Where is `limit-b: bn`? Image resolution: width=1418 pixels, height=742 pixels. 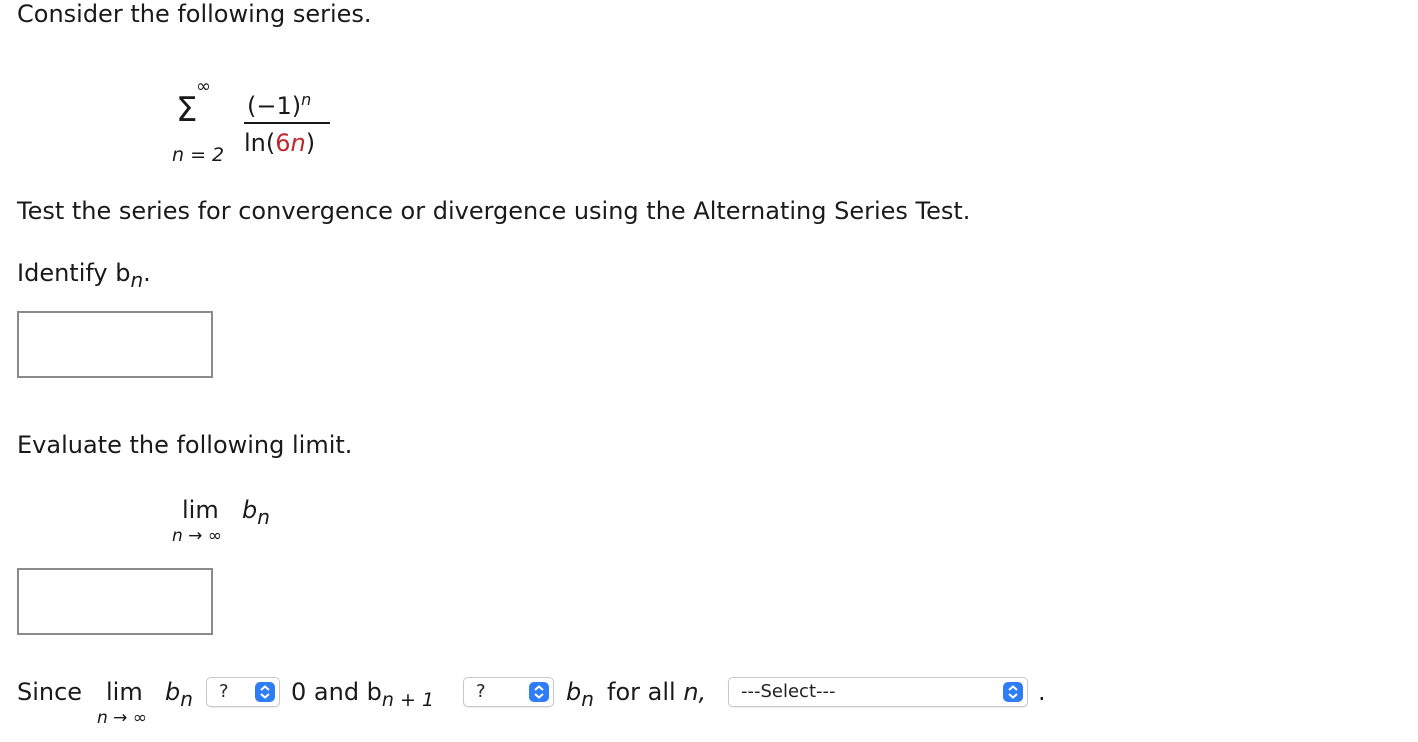 limit-b: bn is located at coordinates (256, 512).